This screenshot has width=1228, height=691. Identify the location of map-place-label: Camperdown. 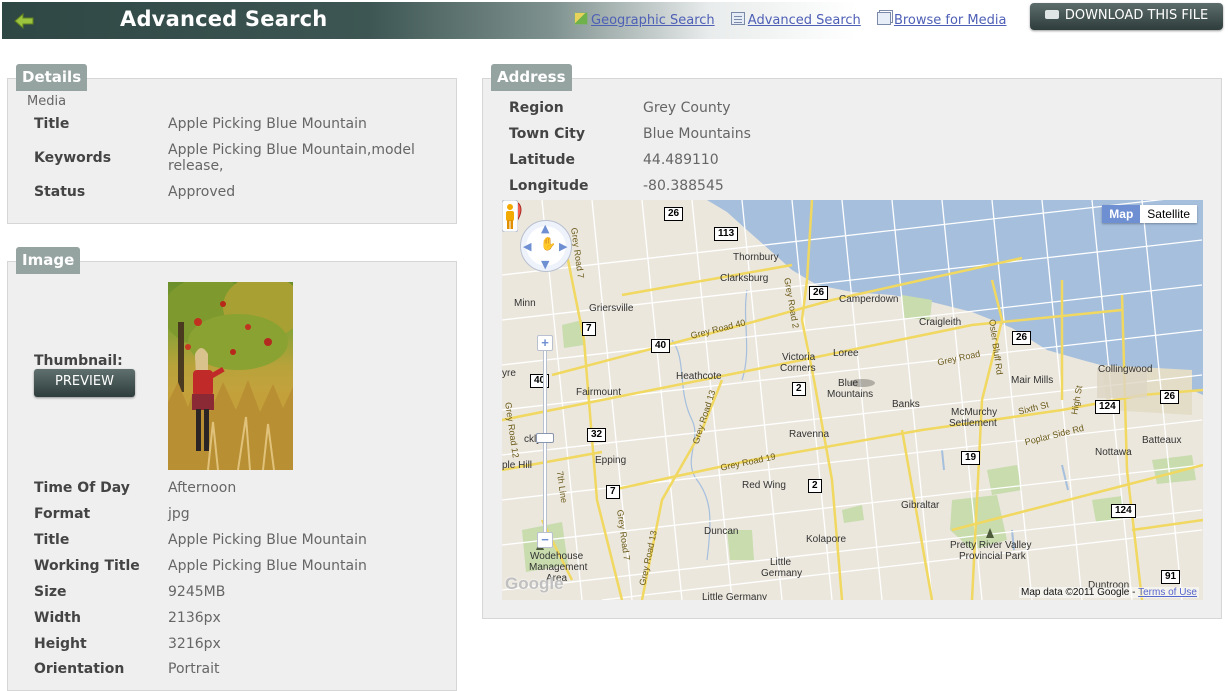
(869, 299).